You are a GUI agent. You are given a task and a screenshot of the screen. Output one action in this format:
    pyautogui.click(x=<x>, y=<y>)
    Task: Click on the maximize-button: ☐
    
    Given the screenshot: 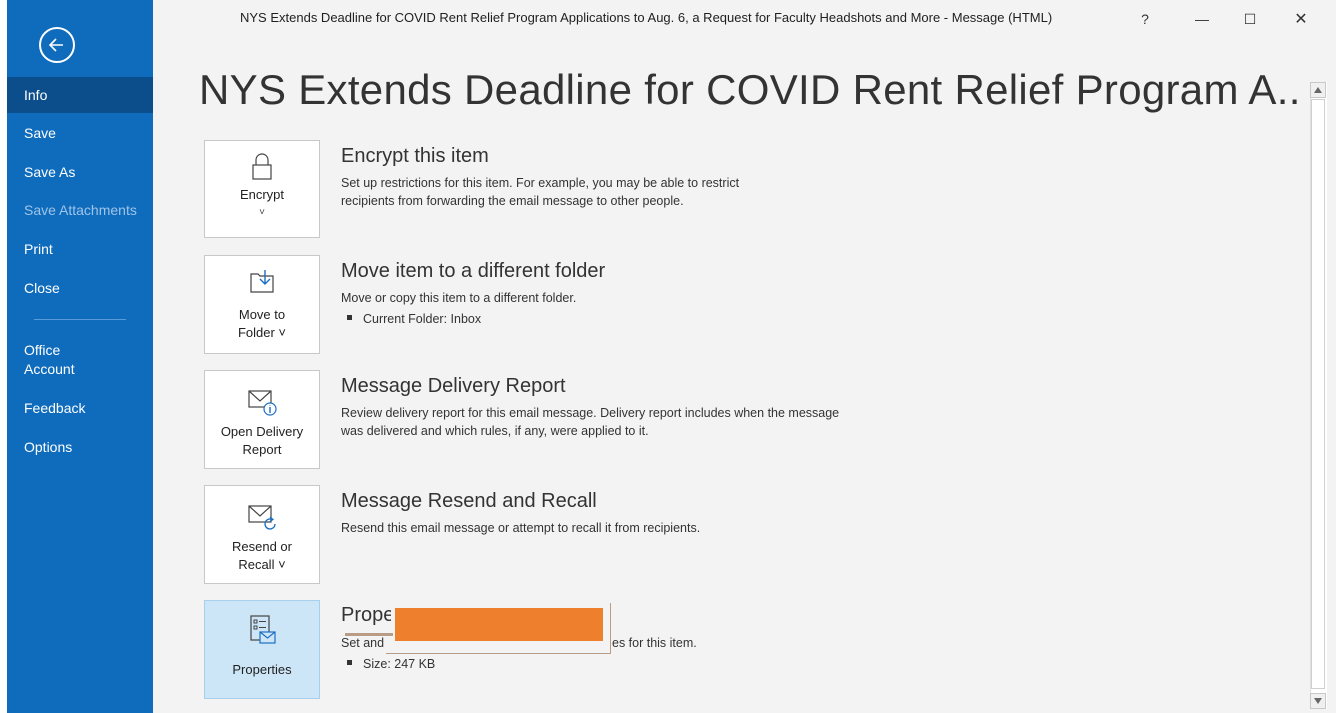 What is the action you would take?
    pyautogui.click(x=1250, y=19)
    